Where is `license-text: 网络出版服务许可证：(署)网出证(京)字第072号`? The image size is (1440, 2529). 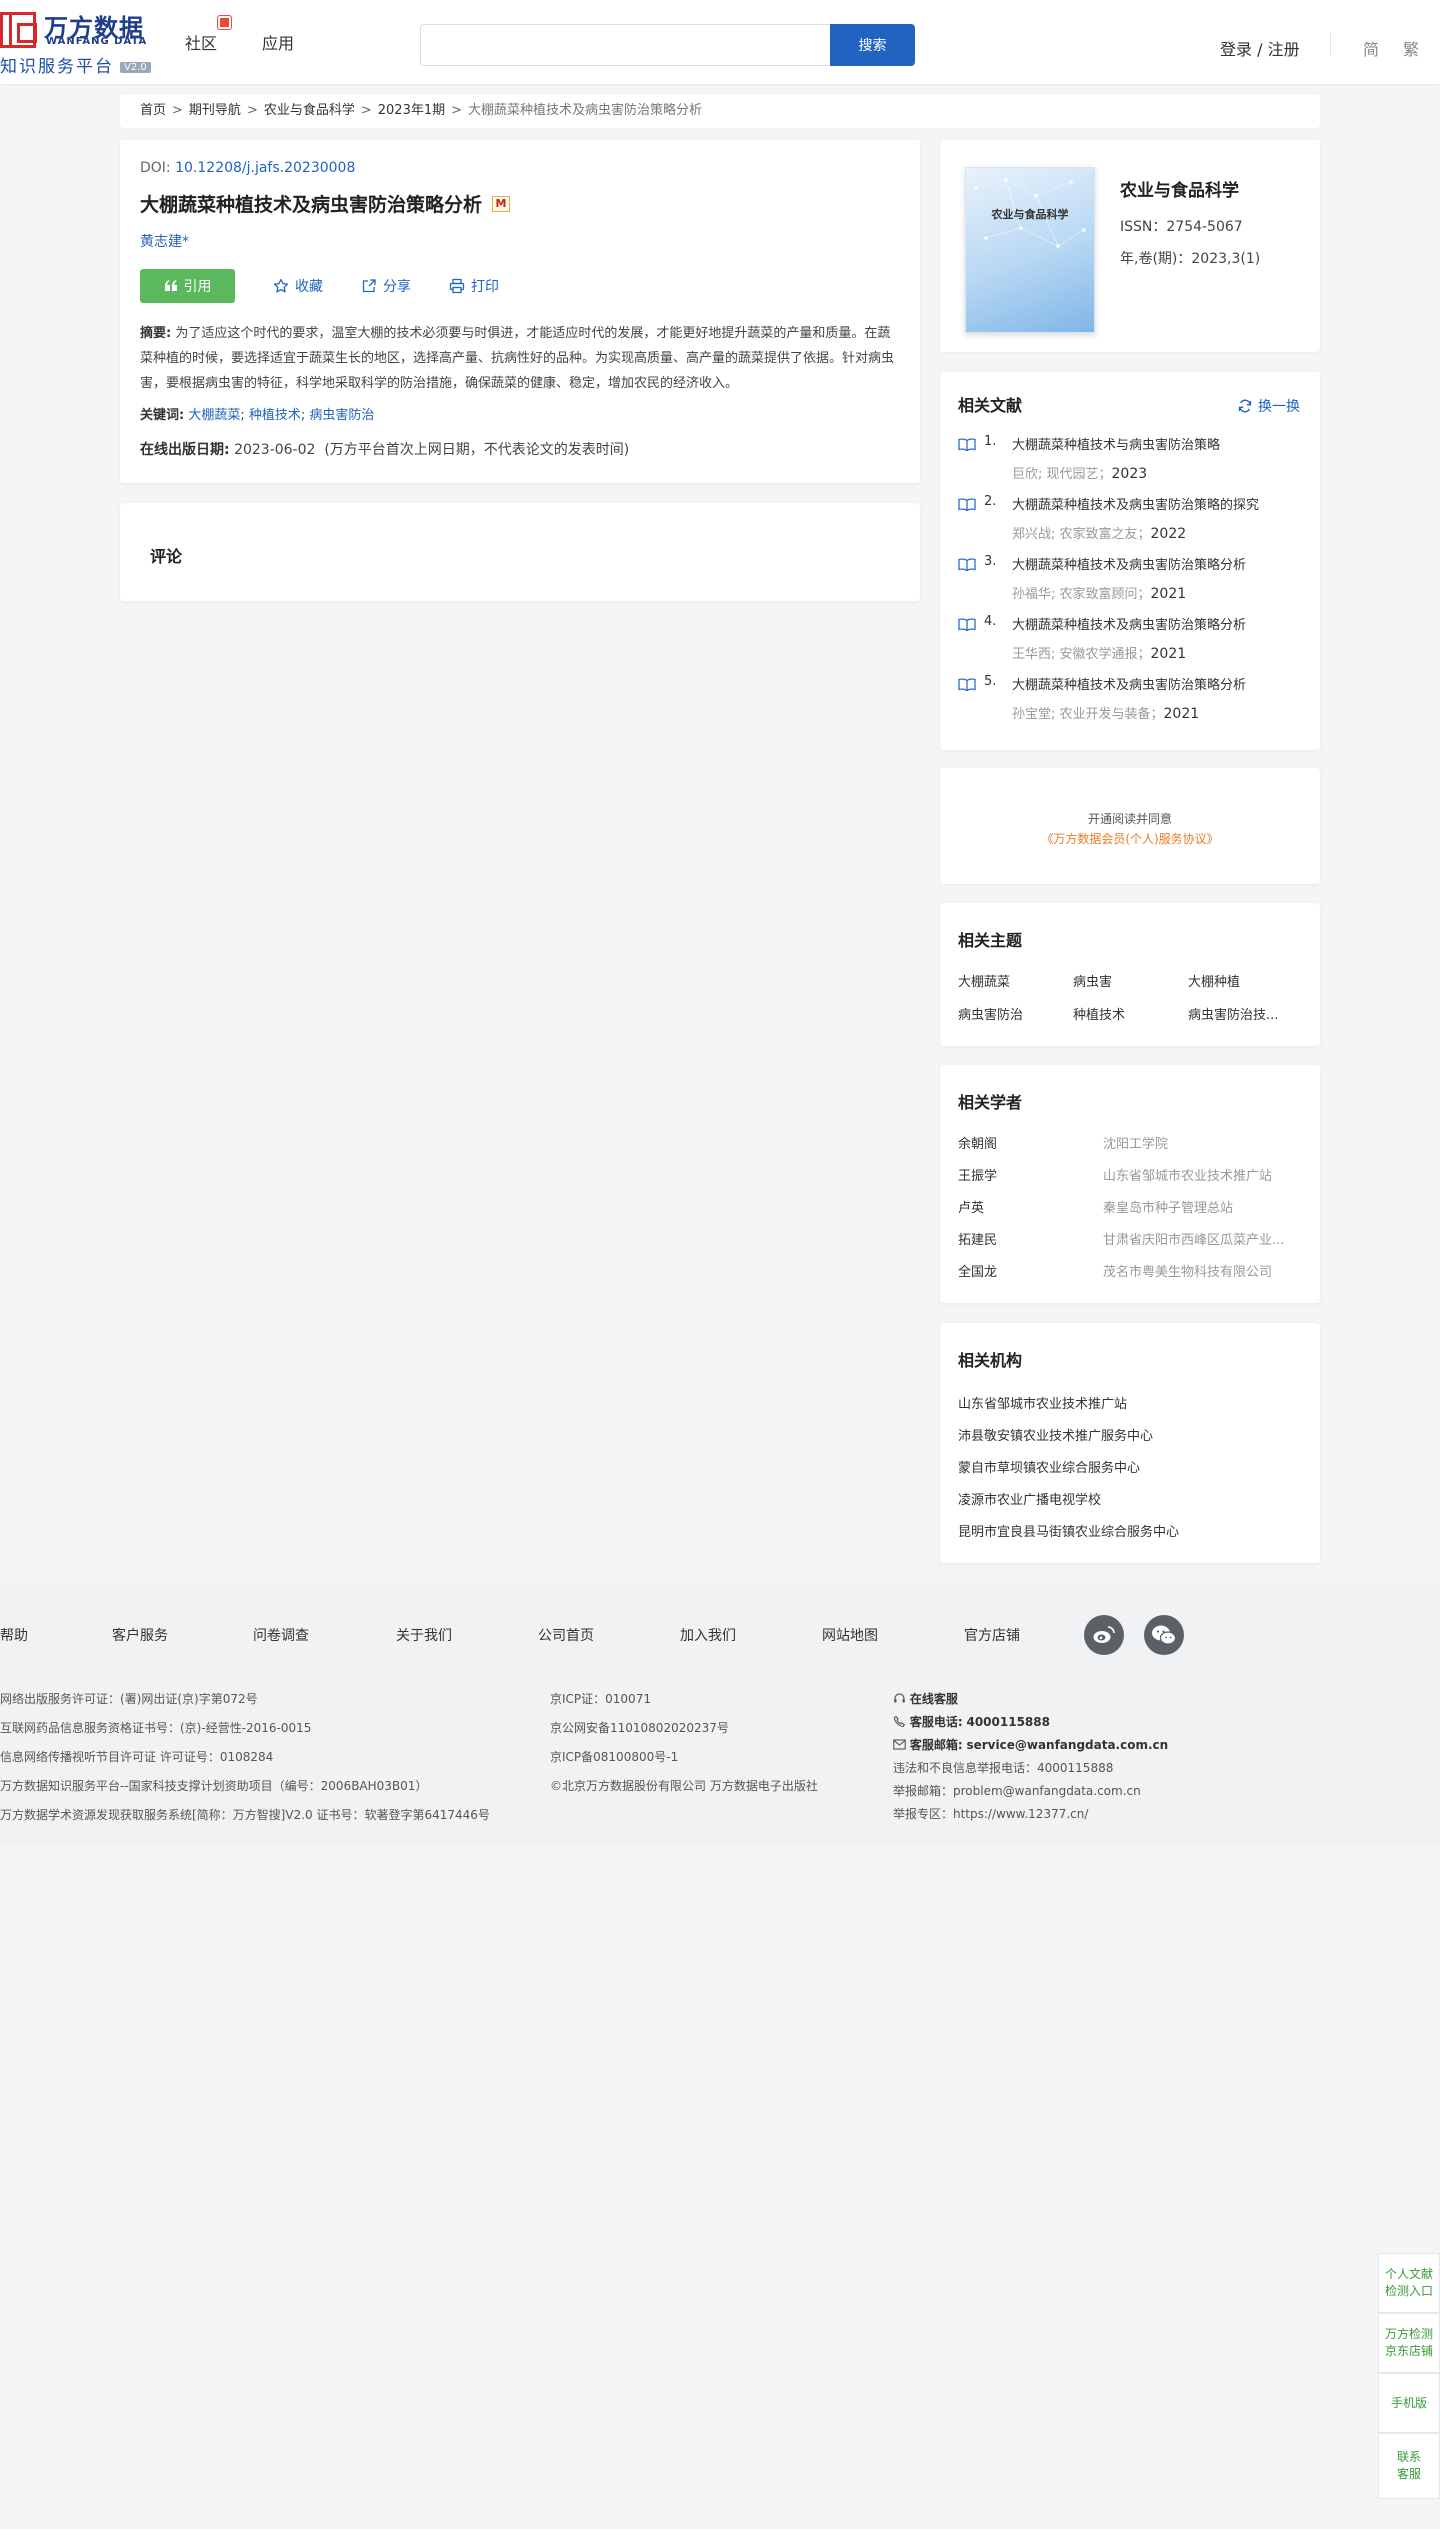
license-text: 网络出版服务许可证：(署)网出证(京)字第072号 is located at coordinates (129, 1699).